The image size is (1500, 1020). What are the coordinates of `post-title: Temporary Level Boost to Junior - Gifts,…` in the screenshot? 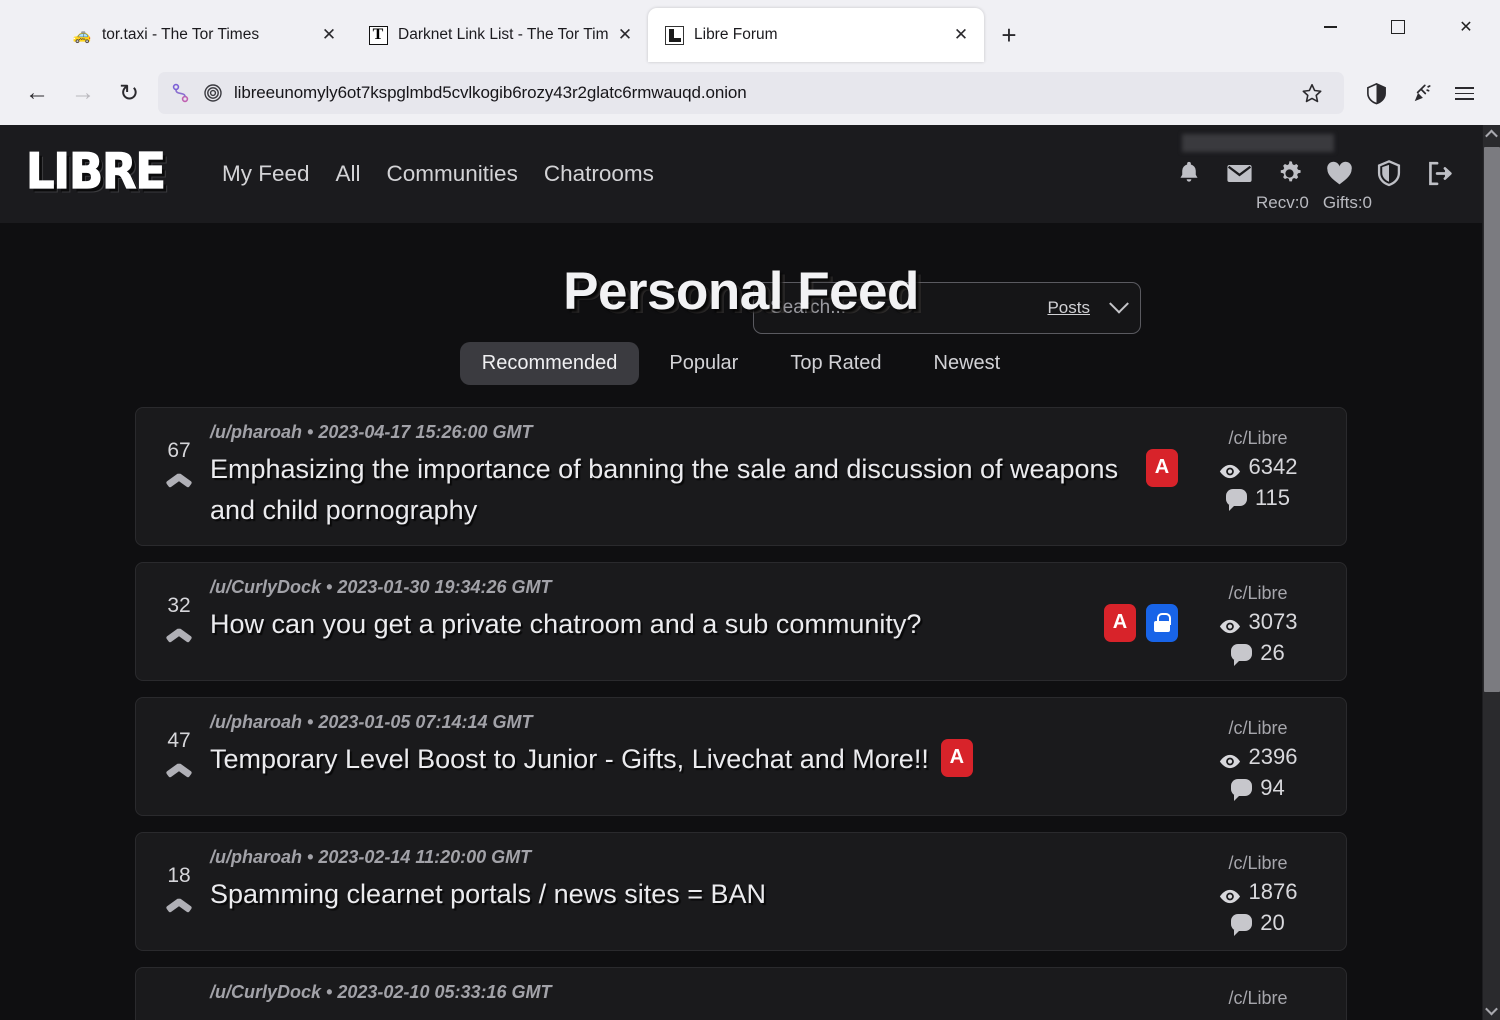 It's located at (569, 759).